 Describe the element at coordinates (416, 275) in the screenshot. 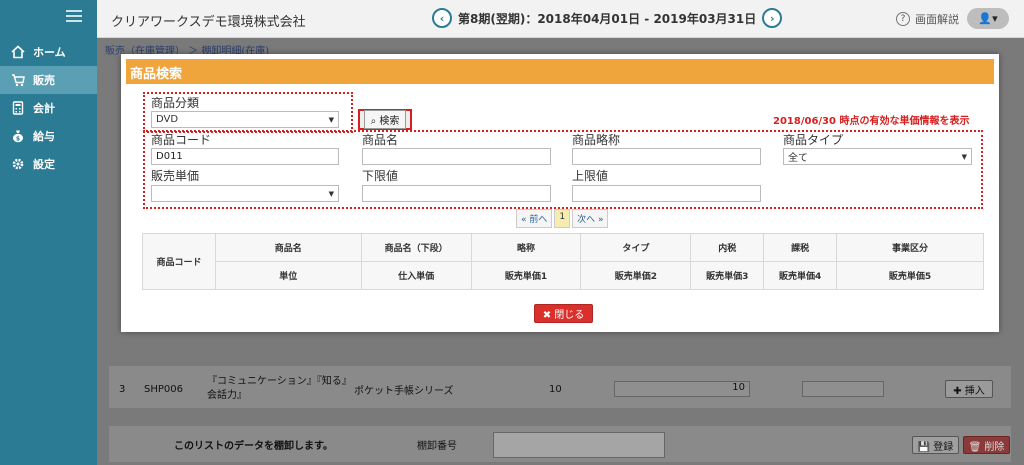

I see `column-header: 仕入単価` at that location.